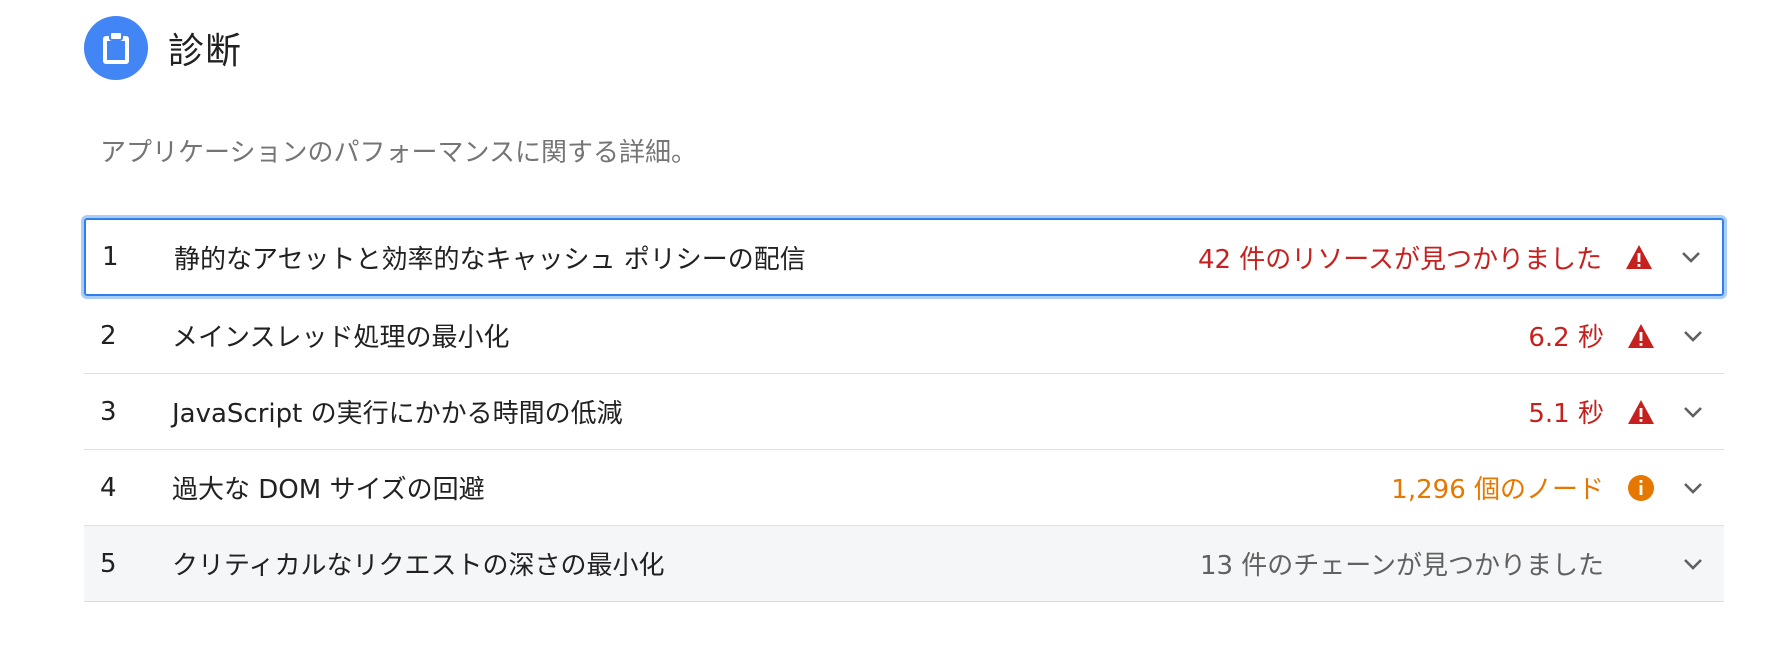 The width and height of the screenshot is (1786, 658). Describe the element at coordinates (490, 259) in the screenshot. I see `audit-title: 静的なアセットと効率的なキャッシュ ポリシーの配信` at that location.